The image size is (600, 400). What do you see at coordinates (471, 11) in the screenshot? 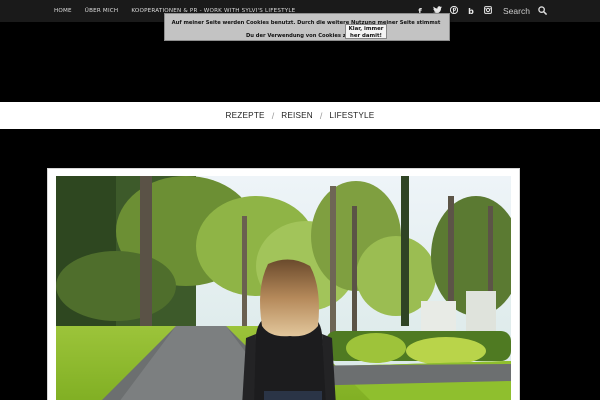
I see `bloglovin-icon: b` at bounding box center [471, 11].